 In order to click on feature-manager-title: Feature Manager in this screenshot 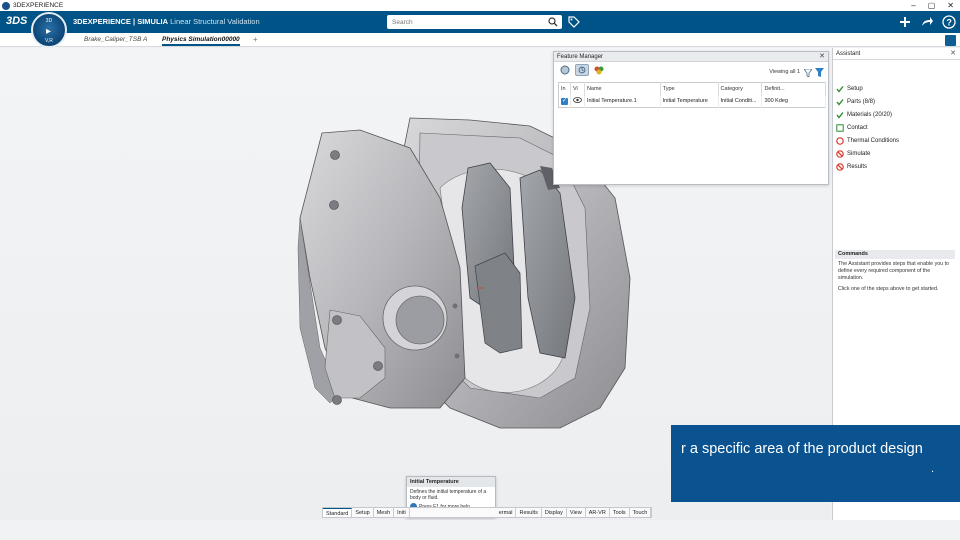, I will do `click(691, 57)`.